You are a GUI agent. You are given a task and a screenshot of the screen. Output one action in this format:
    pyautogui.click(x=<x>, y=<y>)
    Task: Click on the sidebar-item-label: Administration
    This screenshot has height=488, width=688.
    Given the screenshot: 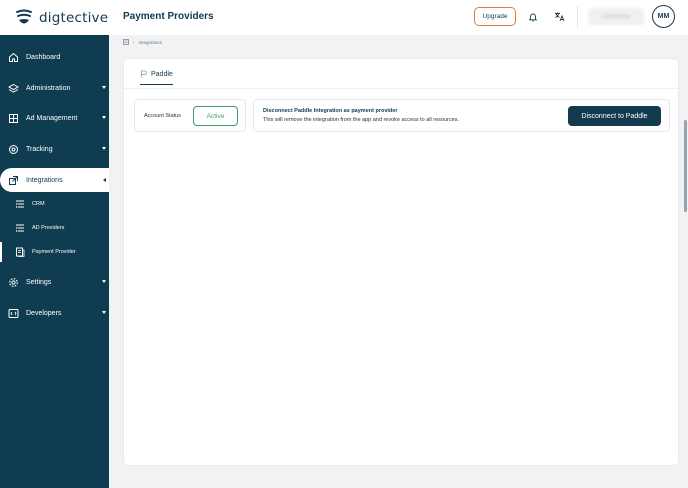 What is the action you would take?
    pyautogui.click(x=48, y=88)
    